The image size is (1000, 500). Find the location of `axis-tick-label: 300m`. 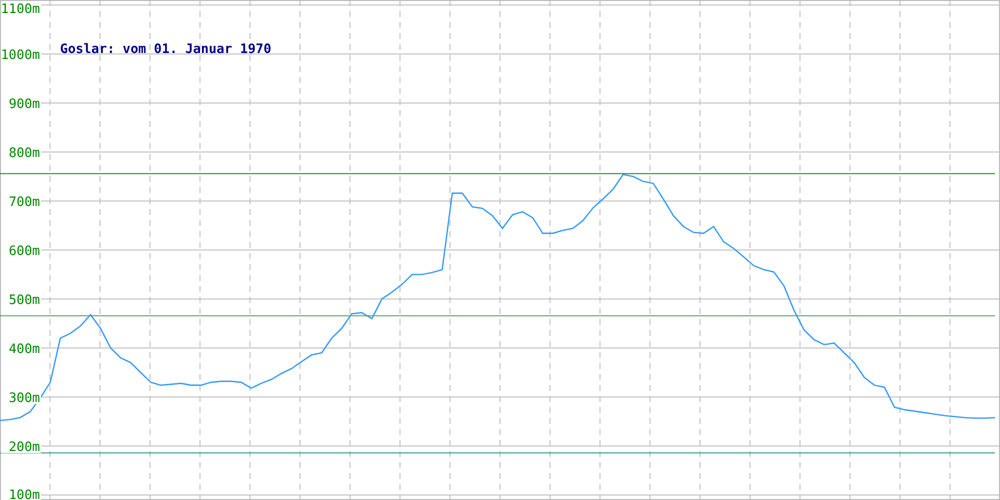

axis-tick-label: 300m is located at coordinates (24, 398).